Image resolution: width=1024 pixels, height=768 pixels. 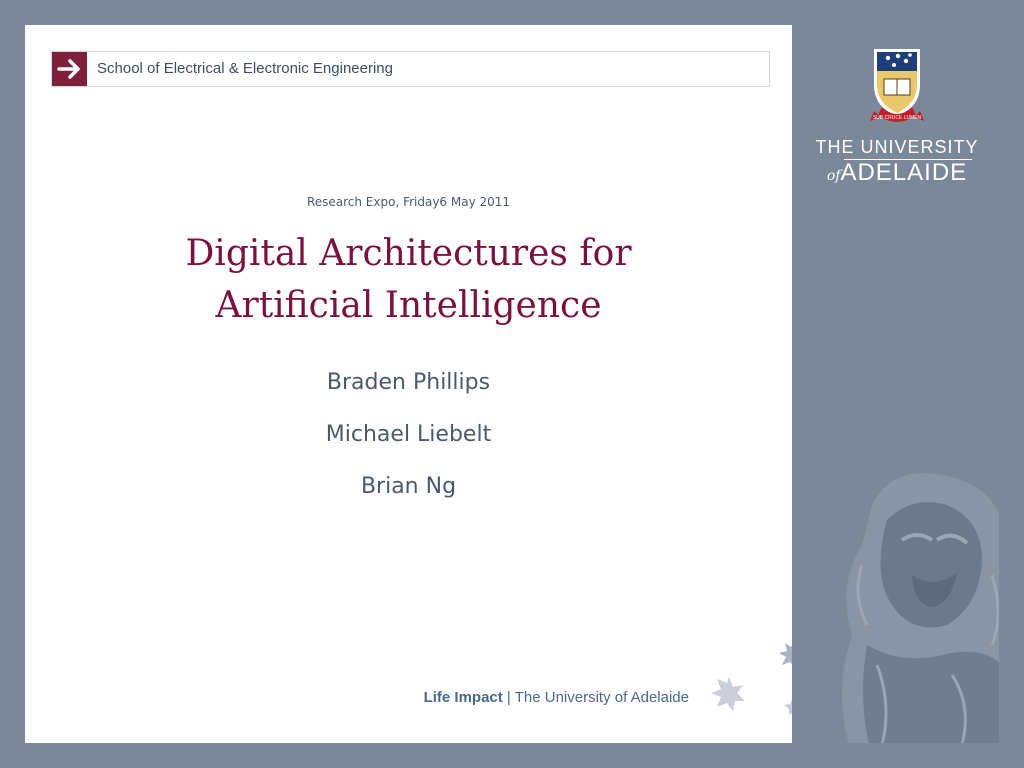 I want to click on lion-watermark-icon, so click(x=920, y=608).